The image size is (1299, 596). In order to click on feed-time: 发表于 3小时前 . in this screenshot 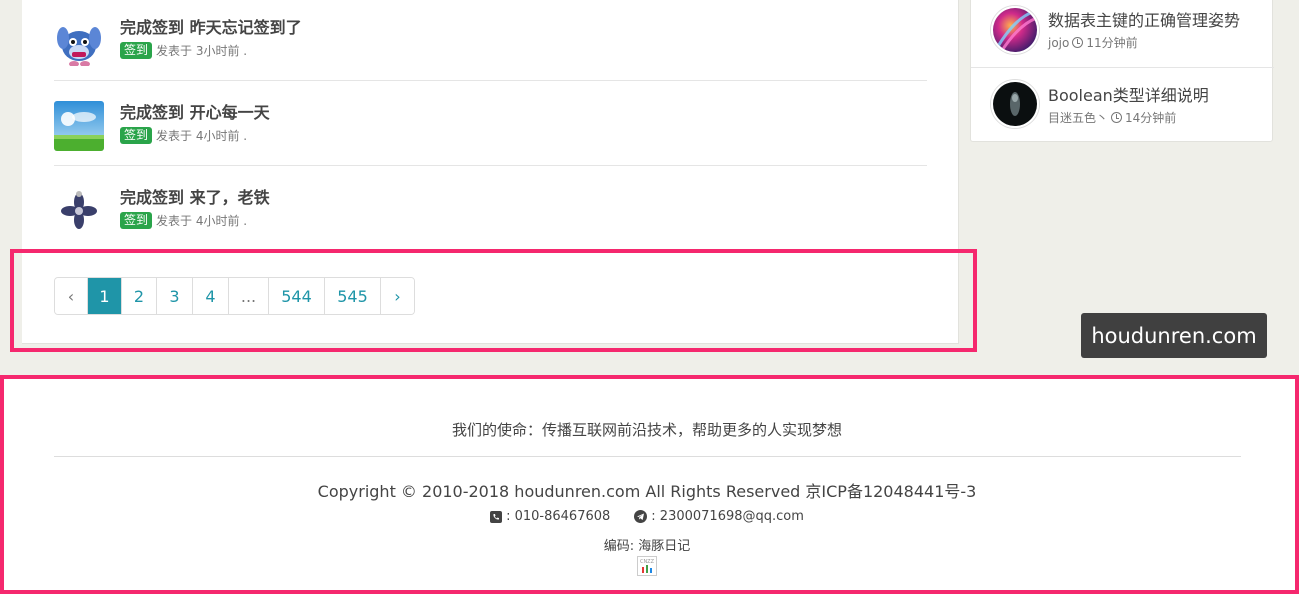, I will do `click(202, 51)`.